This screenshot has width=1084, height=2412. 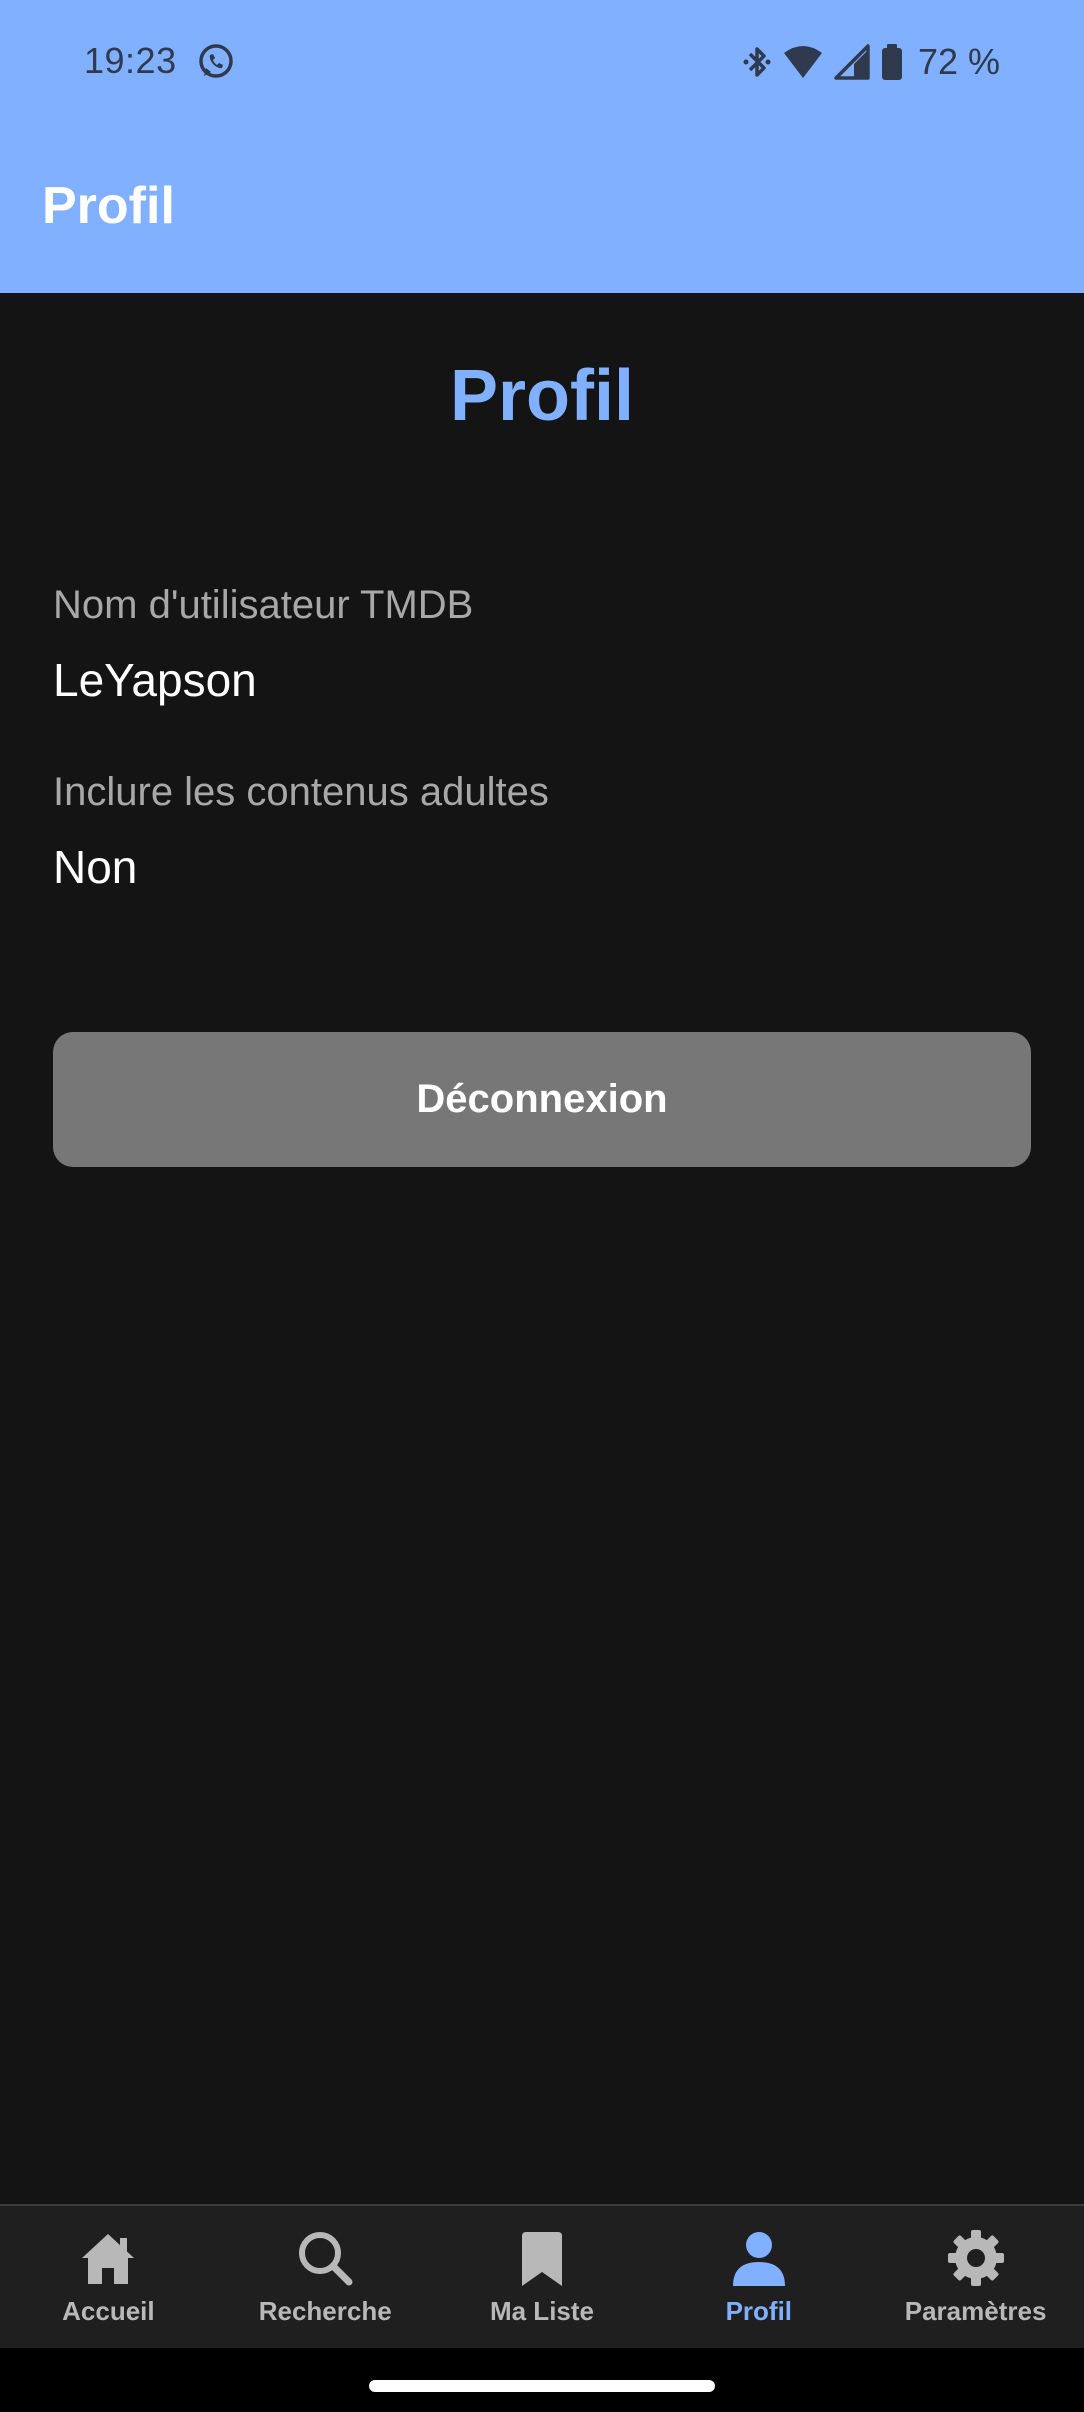 What do you see at coordinates (325, 2311) in the screenshot?
I see `nav-label-search: Recherche` at bounding box center [325, 2311].